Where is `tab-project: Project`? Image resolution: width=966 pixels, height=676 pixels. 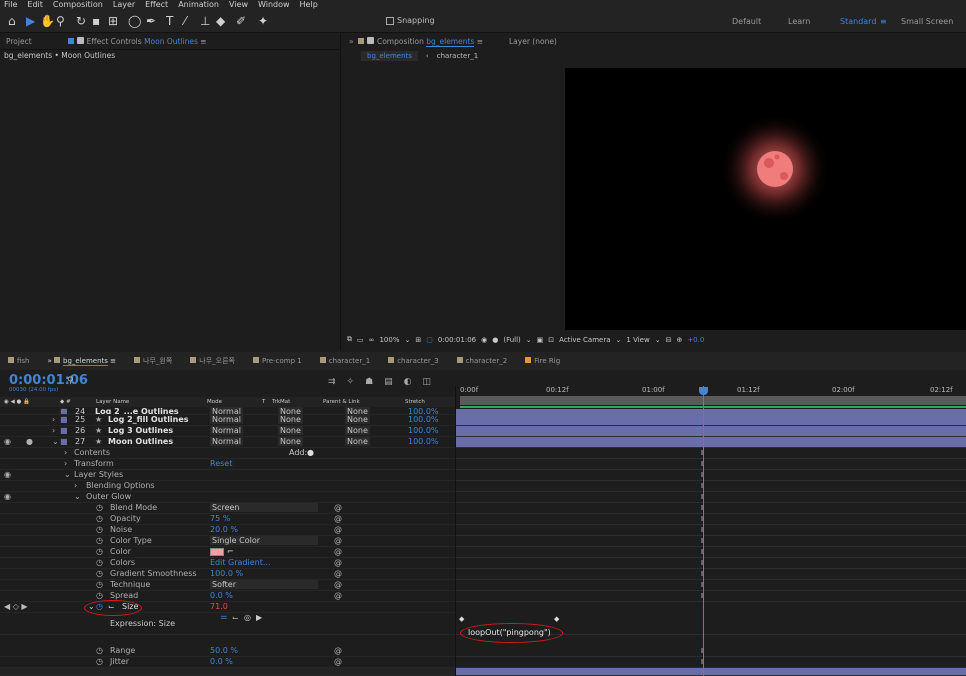
tab-project: Project is located at coordinates (19, 41).